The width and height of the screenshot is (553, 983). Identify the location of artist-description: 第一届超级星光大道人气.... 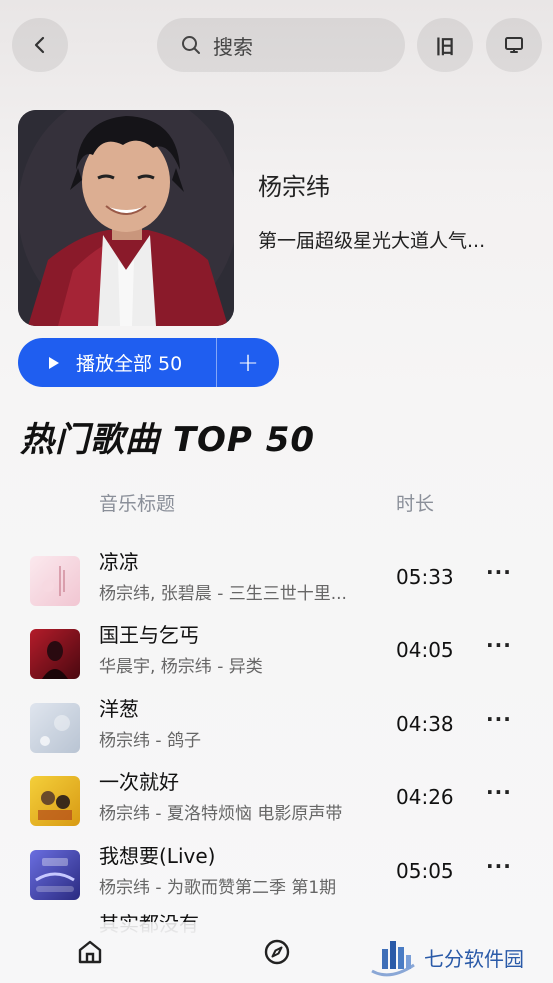
(393, 239).